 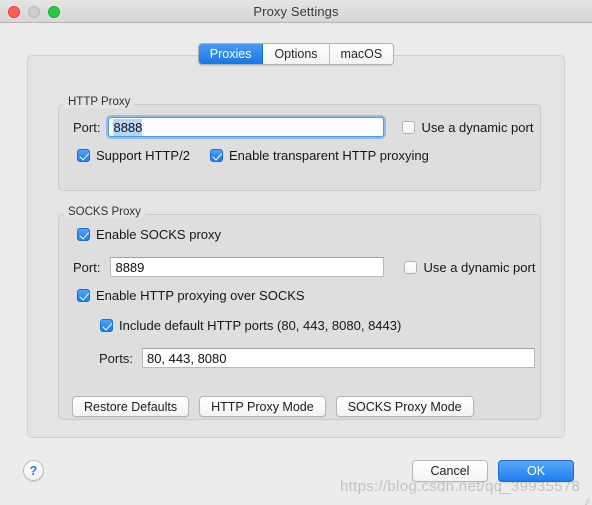 I want to click on http-port-input: 8888, so click(x=246, y=127).